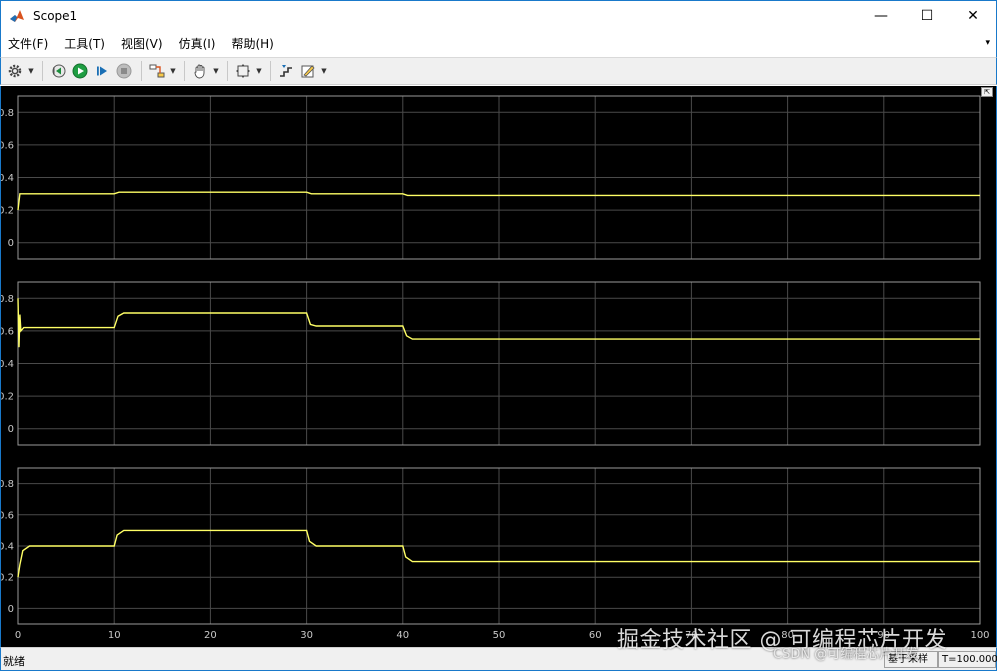 The height and width of the screenshot is (671, 997). What do you see at coordinates (173, 71) in the screenshot?
I see `highlight-dropdown-icon: ▼` at bounding box center [173, 71].